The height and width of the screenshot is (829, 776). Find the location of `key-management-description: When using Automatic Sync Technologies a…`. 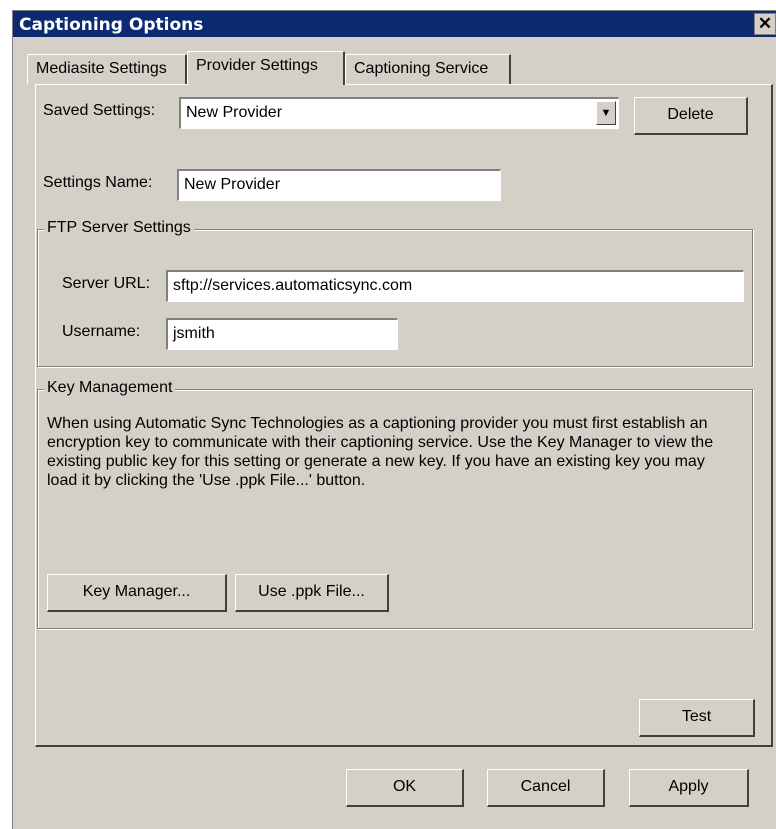

key-management-description: When using Automatic Sync Technologies a… is located at coordinates (380, 452).